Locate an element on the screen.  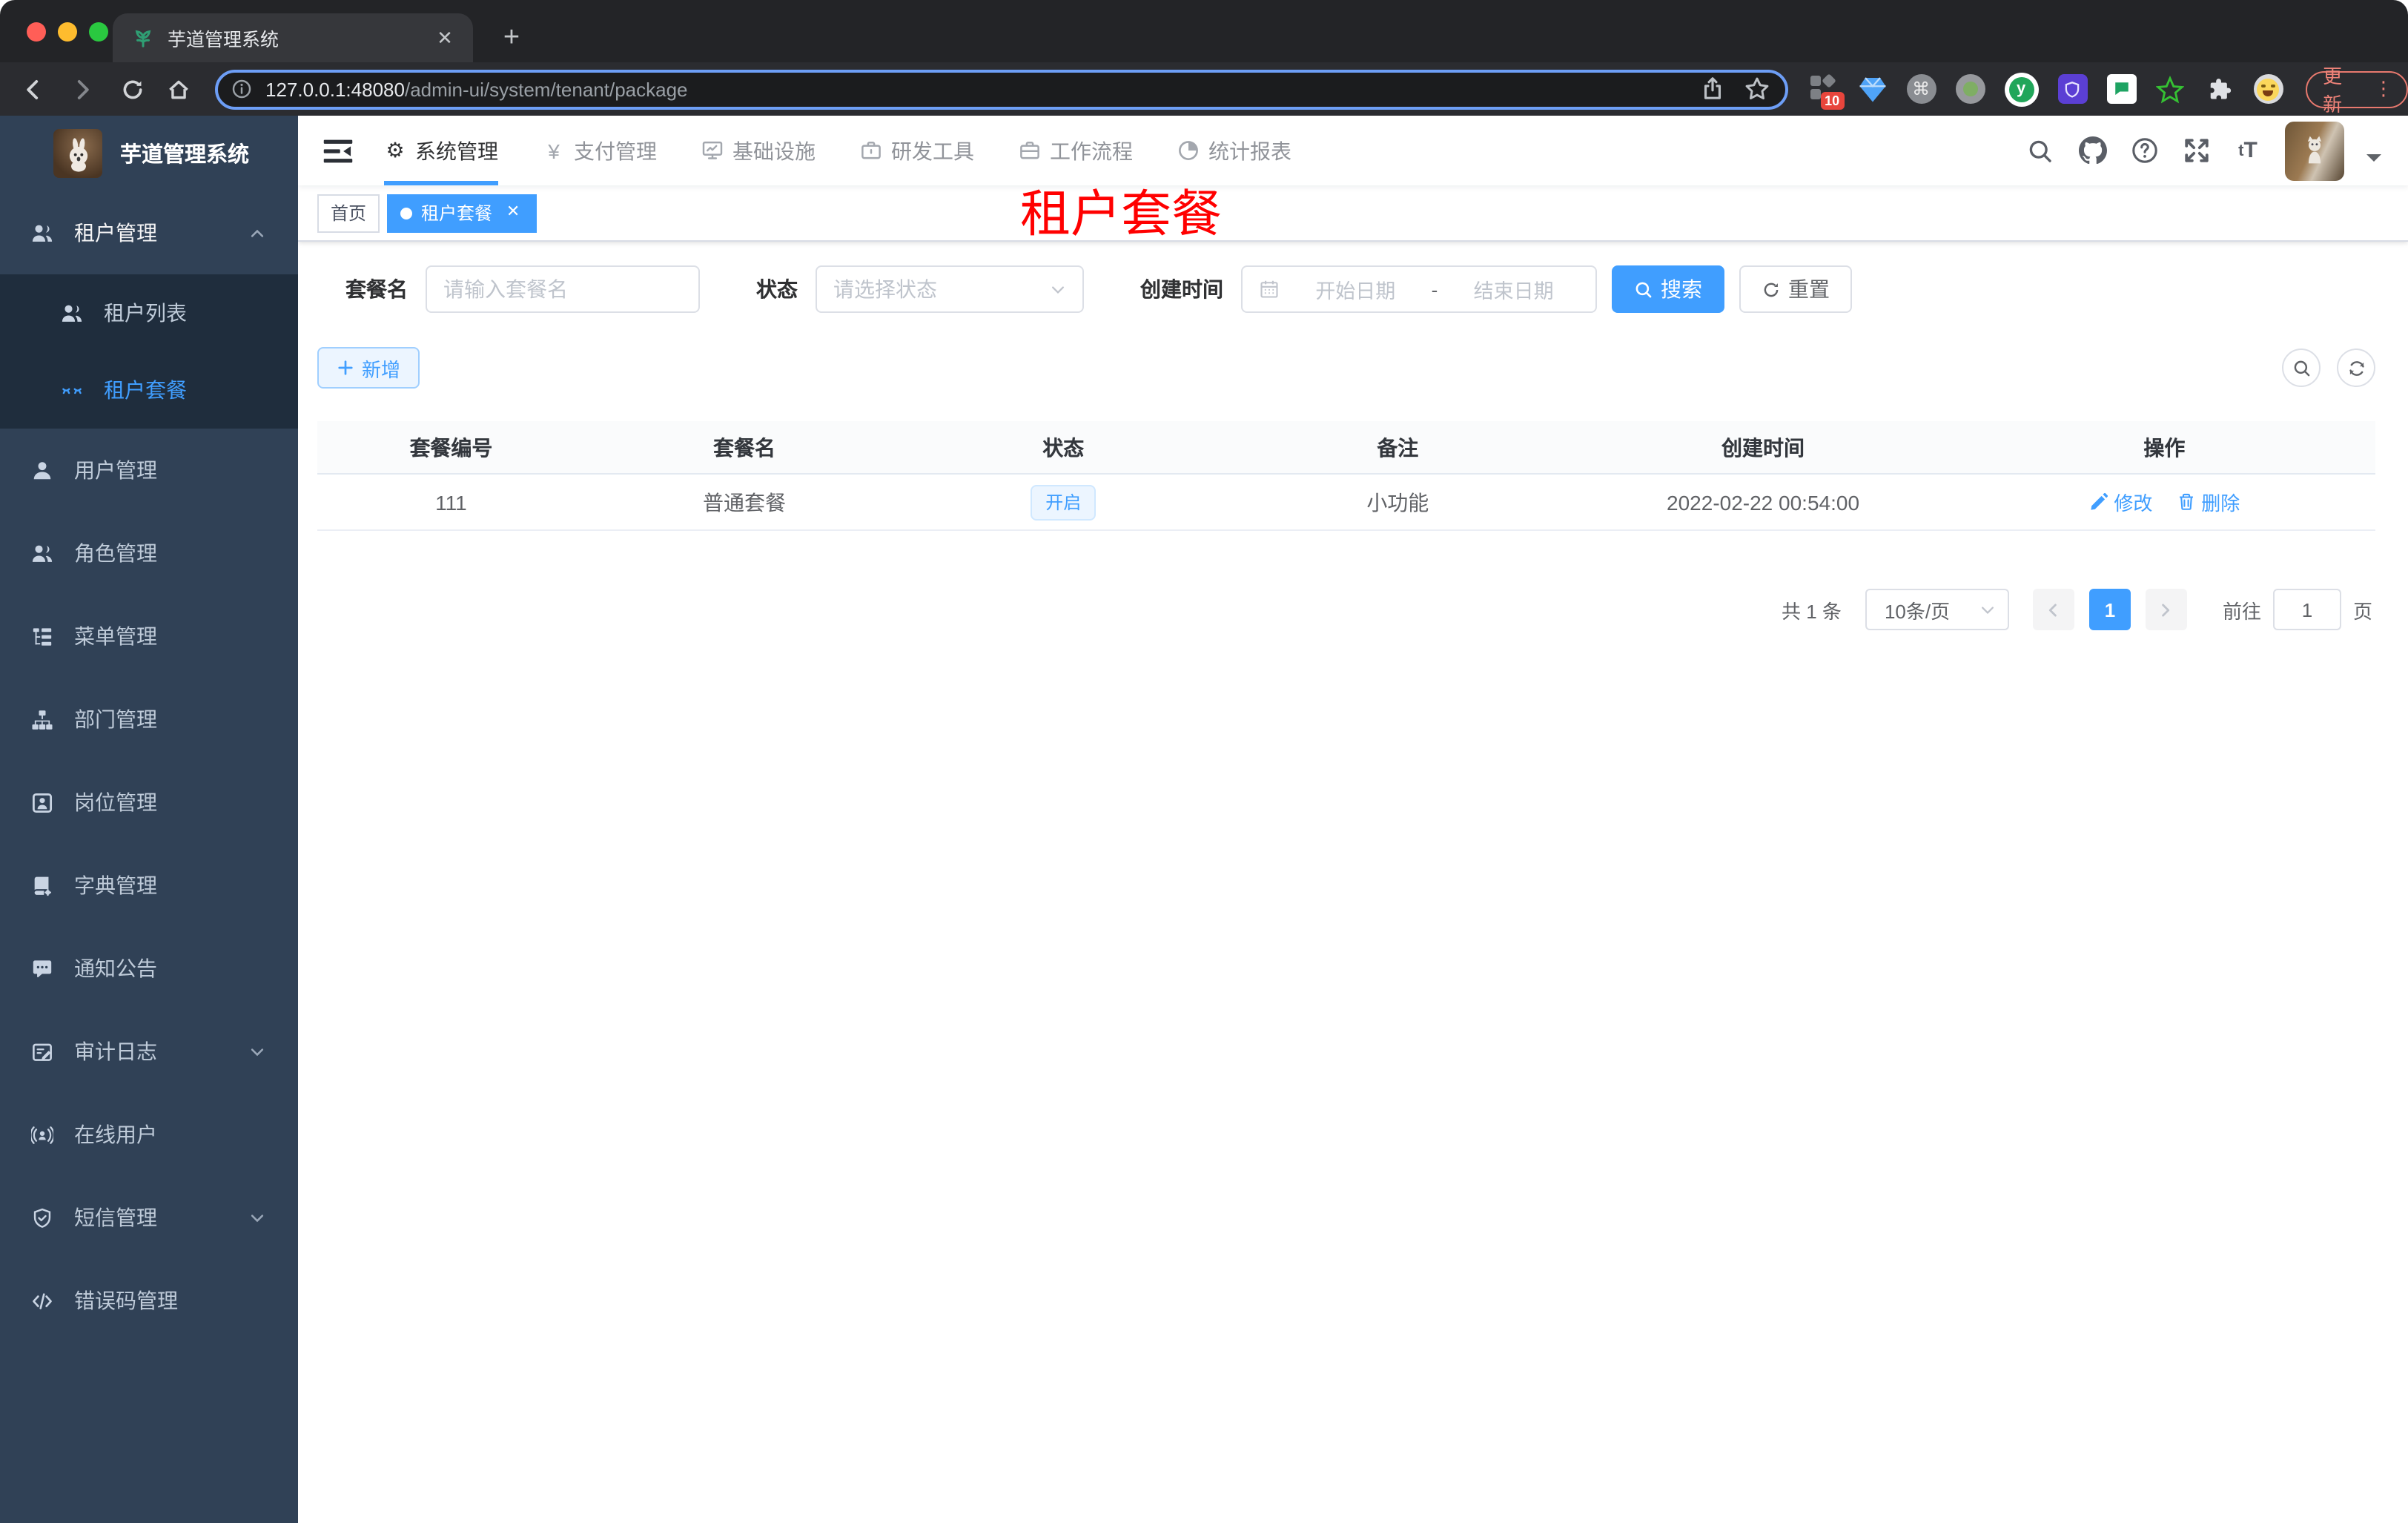
cell-remark: 小功能 is located at coordinates (1397, 502).